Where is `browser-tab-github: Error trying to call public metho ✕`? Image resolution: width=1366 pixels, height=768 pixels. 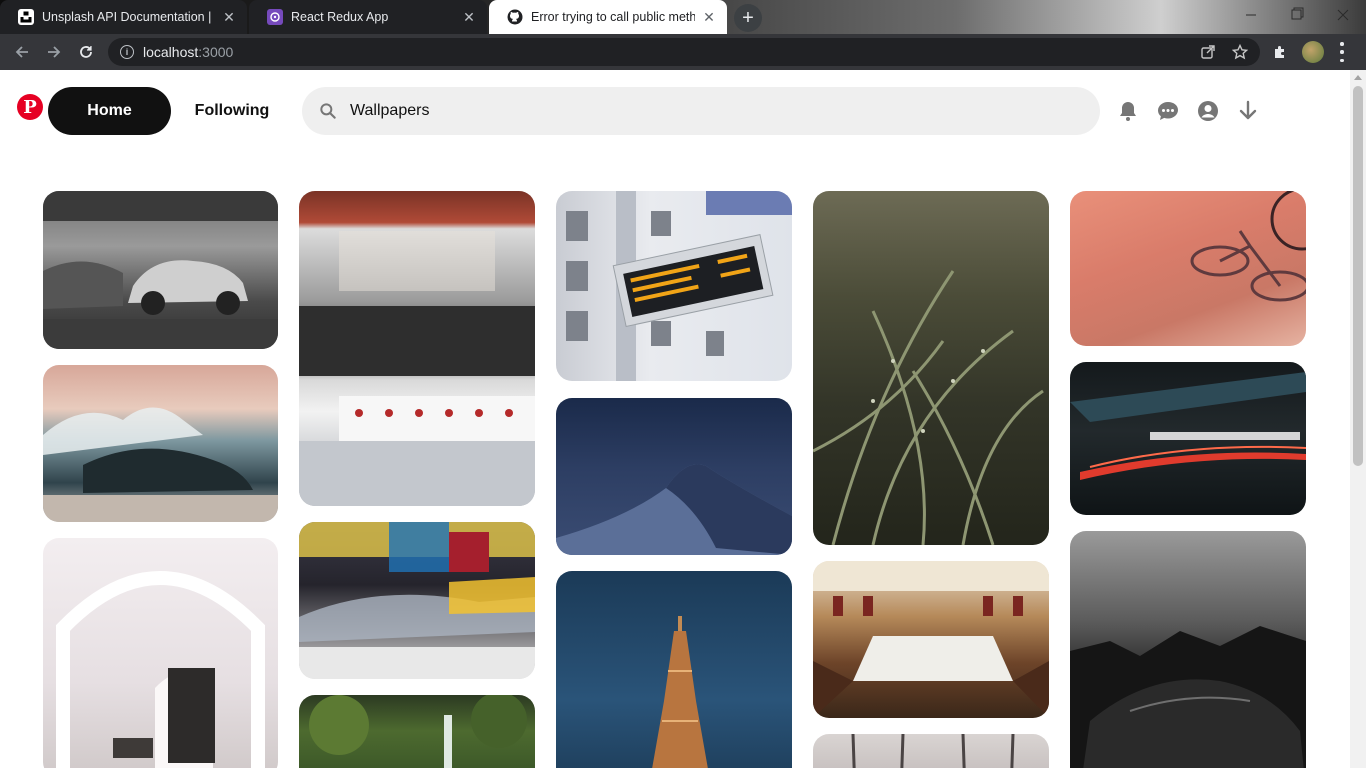 browser-tab-github: Error trying to call public metho ✕ is located at coordinates (608, 17).